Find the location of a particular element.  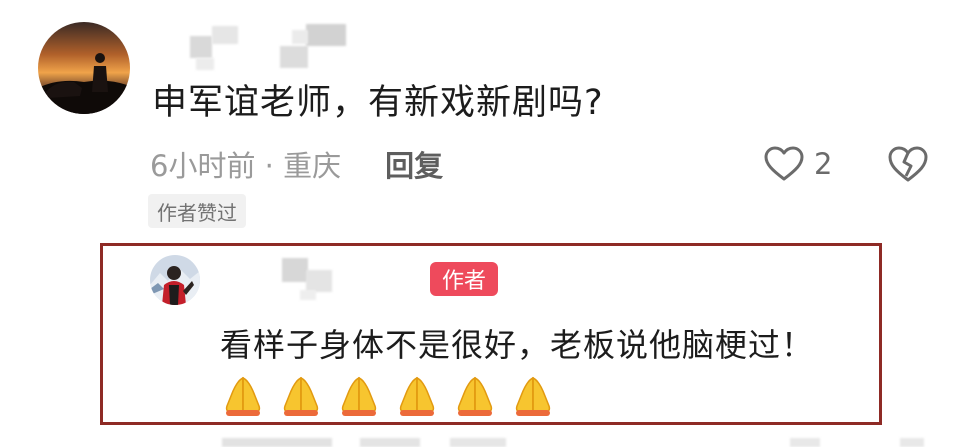

reply-button: 回复 is located at coordinates (414, 164).